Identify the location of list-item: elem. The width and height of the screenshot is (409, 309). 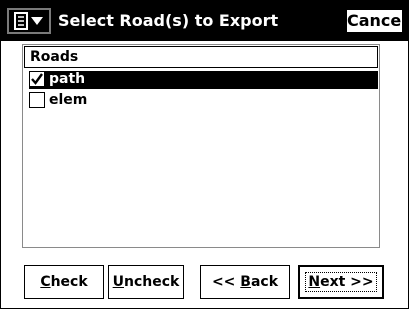
(203, 101).